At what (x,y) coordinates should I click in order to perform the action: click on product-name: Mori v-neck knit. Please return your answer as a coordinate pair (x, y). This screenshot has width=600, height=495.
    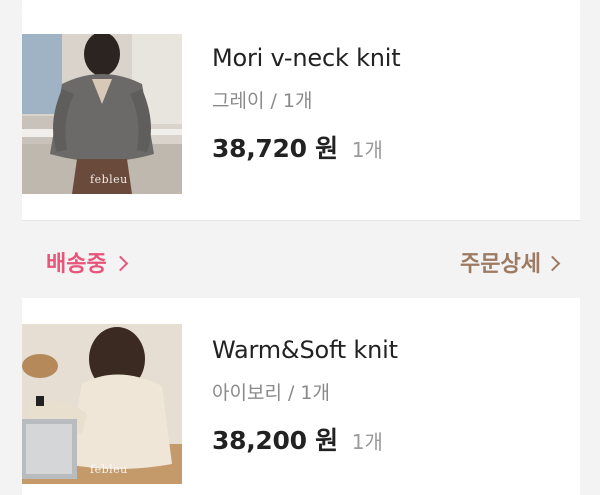
    Looking at the image, I should click on (306, 58).